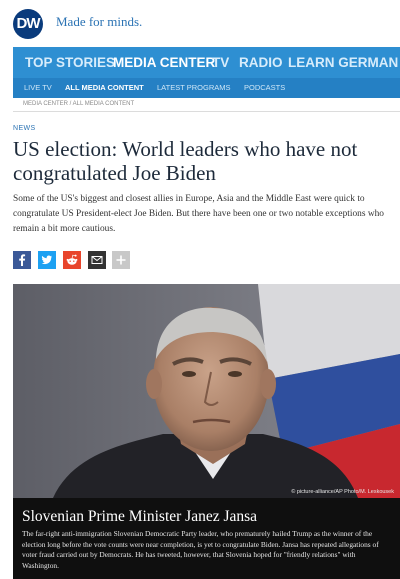 This screenshot has height=579, width=400. I want to click on breadcrumb-divider, so click(206, 111).